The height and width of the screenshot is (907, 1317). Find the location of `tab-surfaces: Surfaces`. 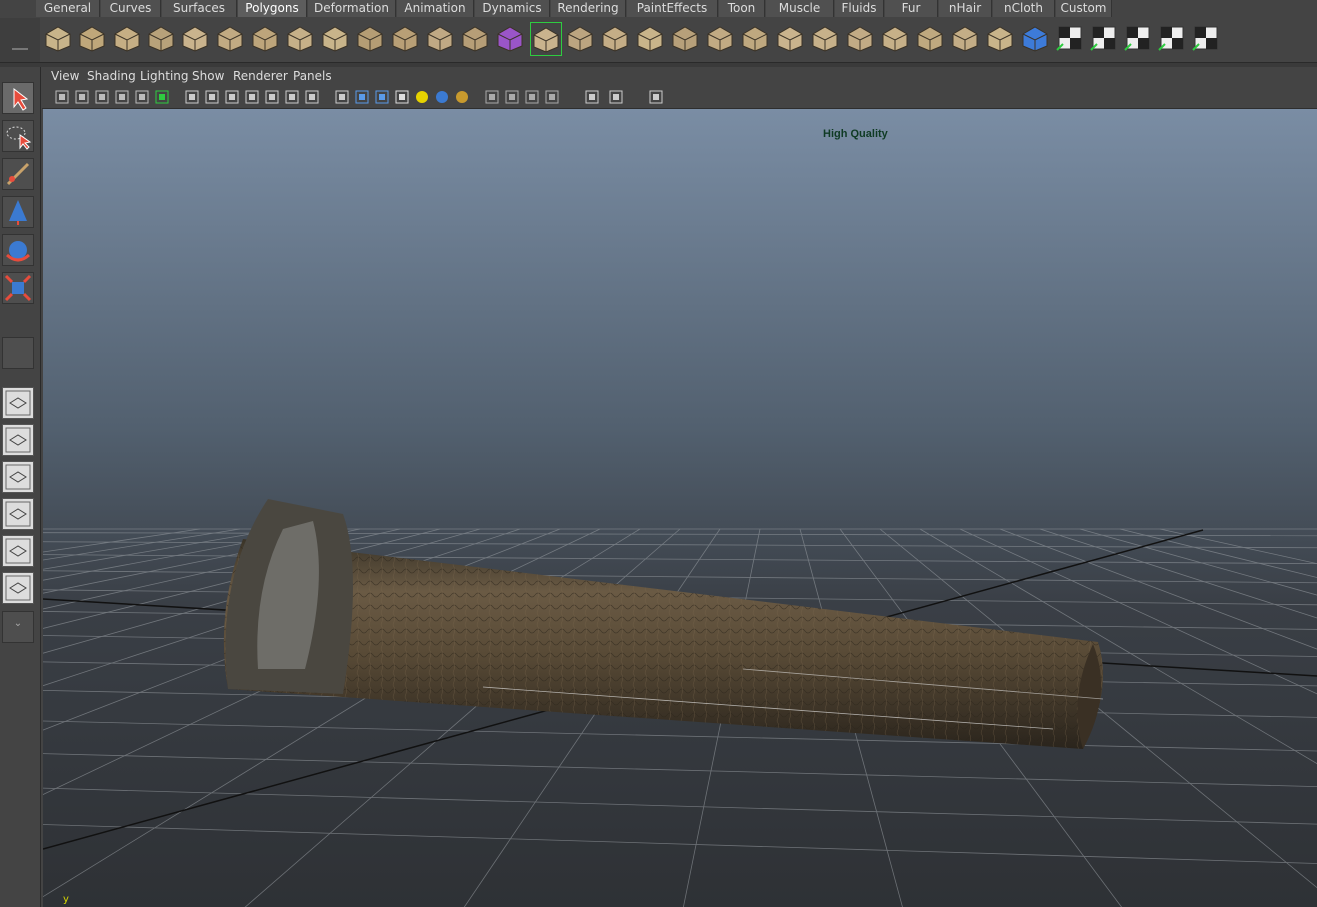

tab-surfaces: Surfaces is located at coordinates (199, 8).